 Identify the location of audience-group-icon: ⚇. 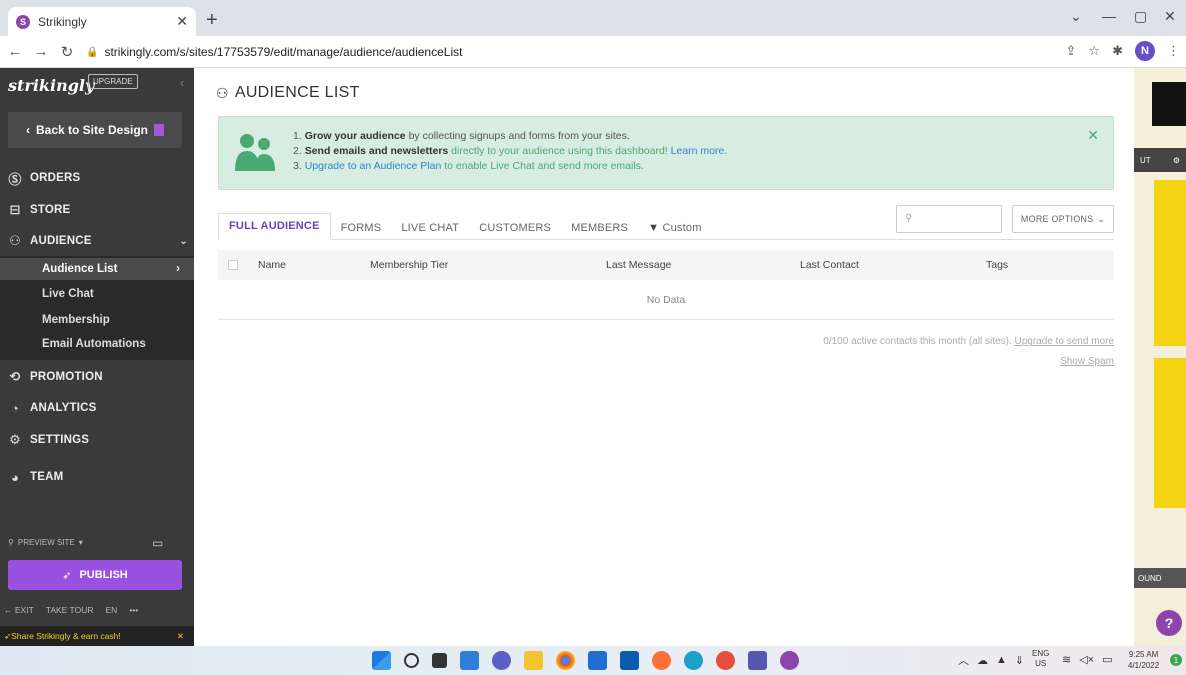
(222, 92).